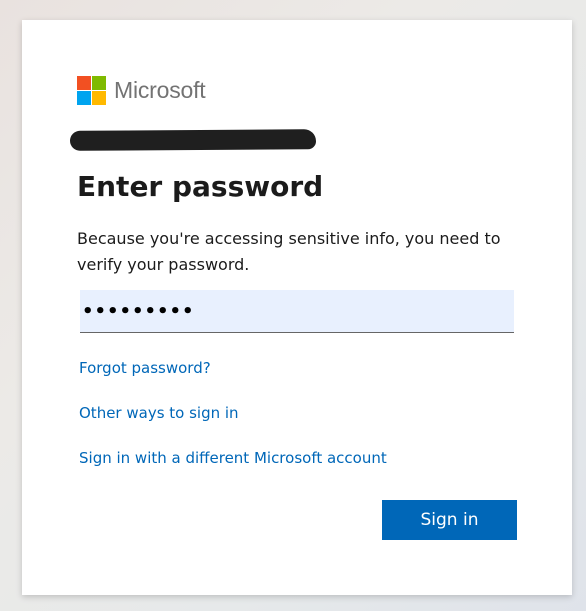 Image resolution: width=586 pixels, height=611 pixels. Describe the element at coordinates (145, 368) in the screenshot. I see `forgot-password-link: Forgot password?` at that location.